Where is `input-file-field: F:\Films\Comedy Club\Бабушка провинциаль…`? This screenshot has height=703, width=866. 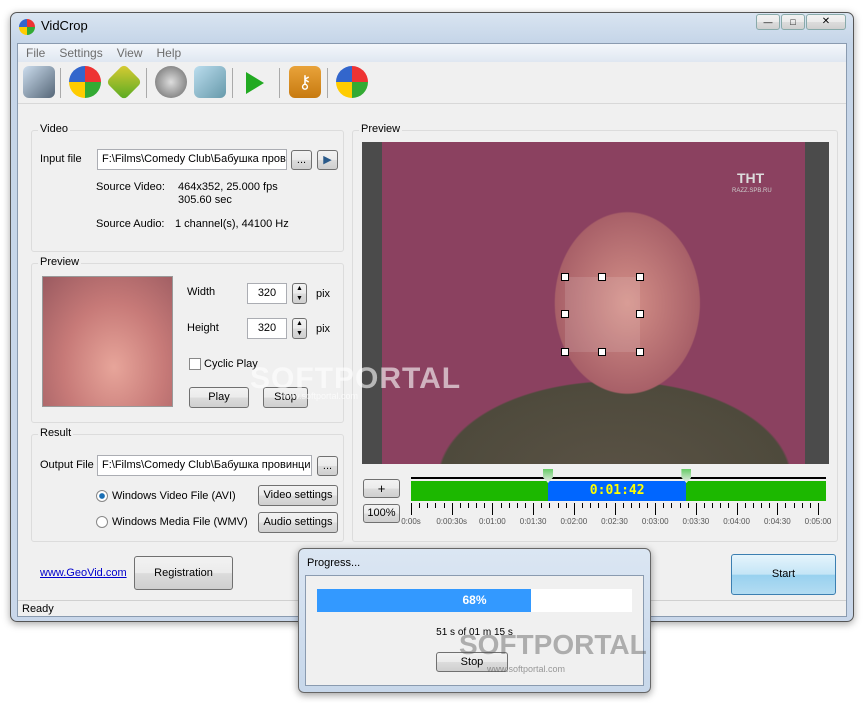
input-file-field: F:\Films\Comedy Club\Бабушка провинциаль… is located at coordinates (192, 159).